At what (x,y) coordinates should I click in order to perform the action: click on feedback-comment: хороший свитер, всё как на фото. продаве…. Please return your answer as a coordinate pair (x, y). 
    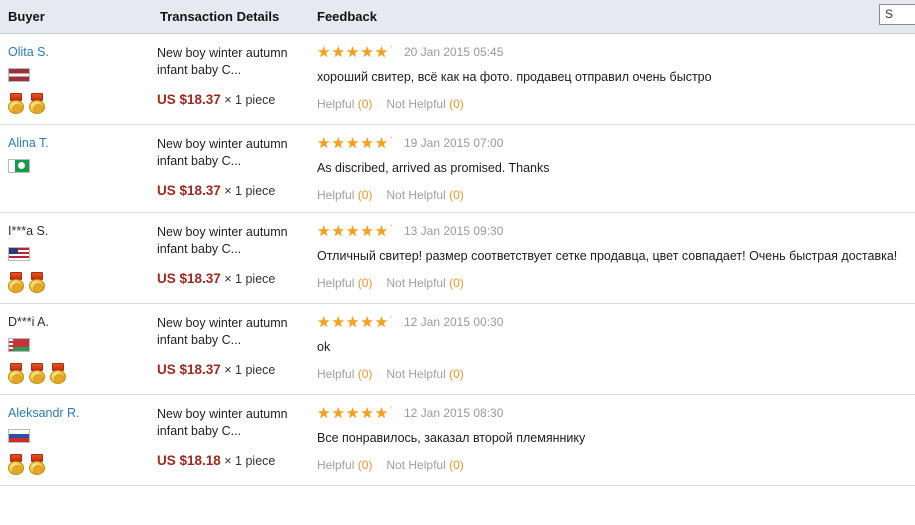
    Looking at the image, I should click on (514, 76).